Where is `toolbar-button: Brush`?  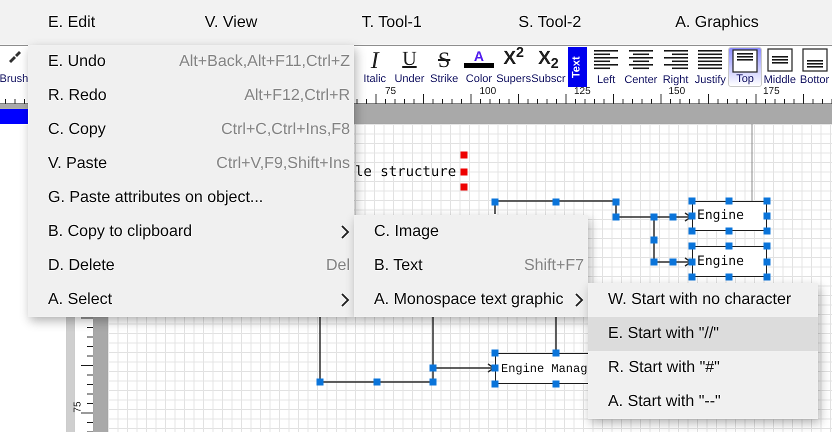
toolbar-button: Brush is located at coordinates (14, 67).